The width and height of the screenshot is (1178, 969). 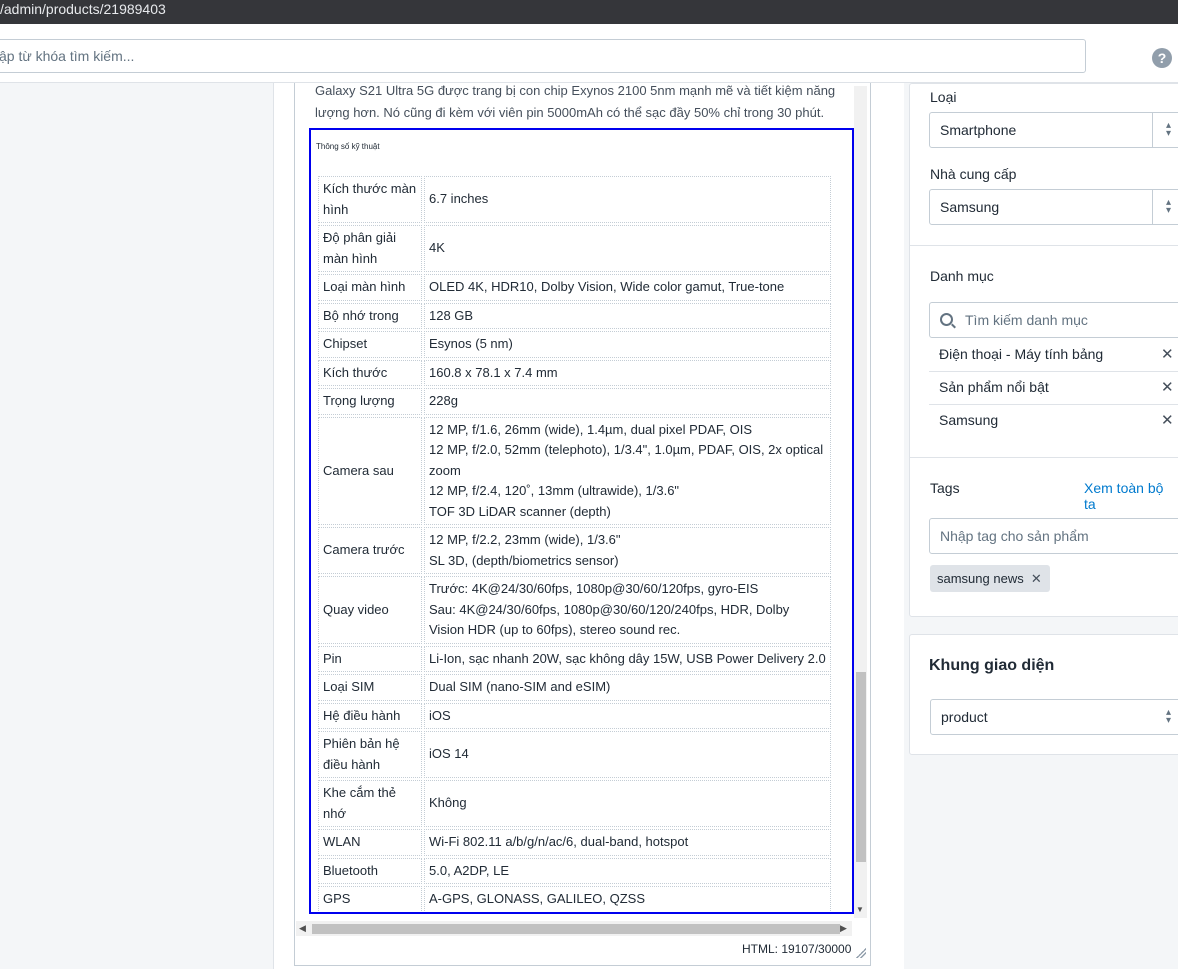 What do you see at coordinates (1162, 58) in the screenshot?
I see `help-icon: ?` at bounding box center [1162, 58].